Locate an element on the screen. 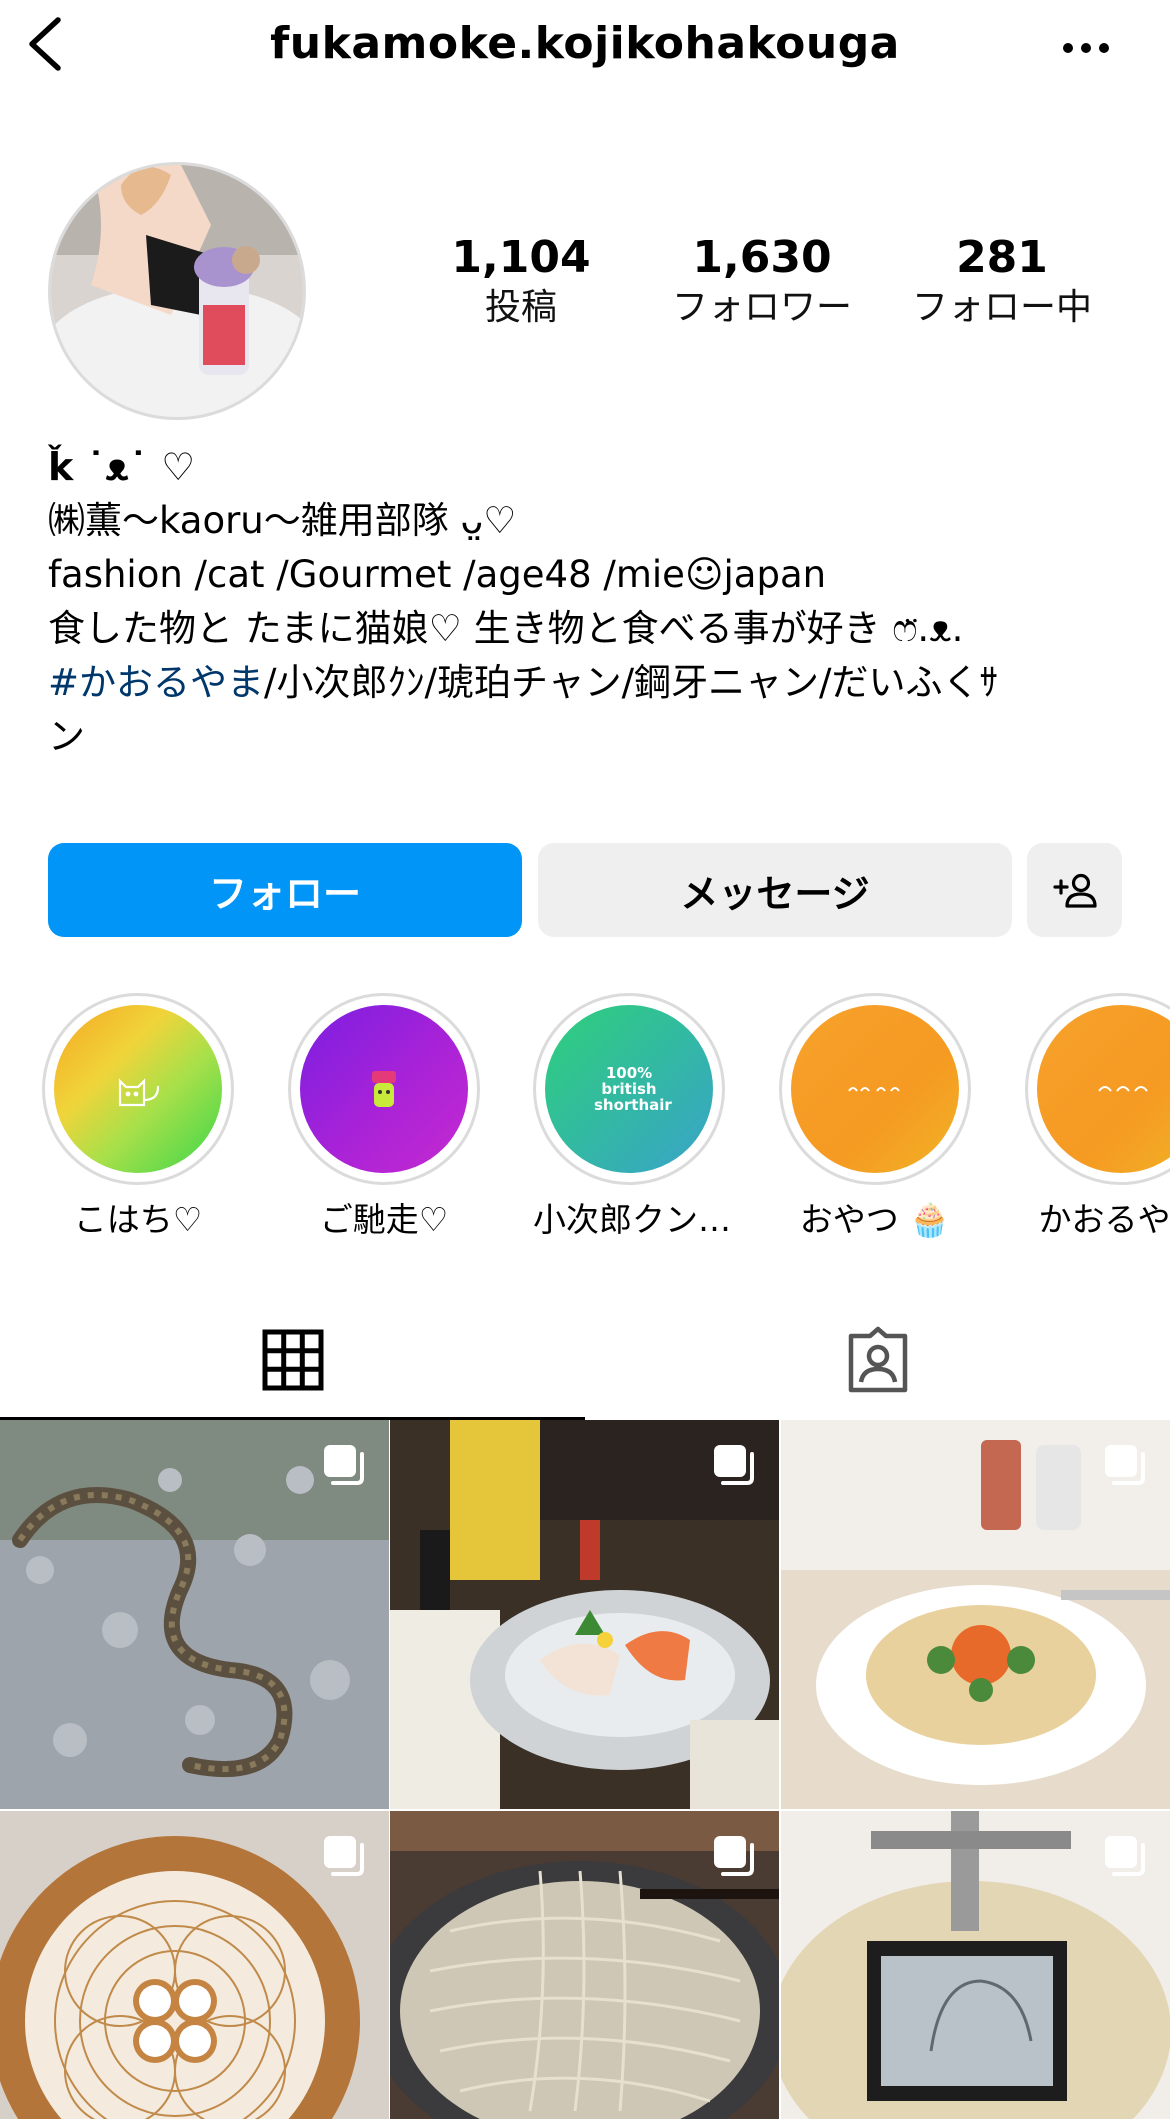 The height and width of the screenshot is (2119, 1170). tagged-icon is located at coordinates (877, 1359).